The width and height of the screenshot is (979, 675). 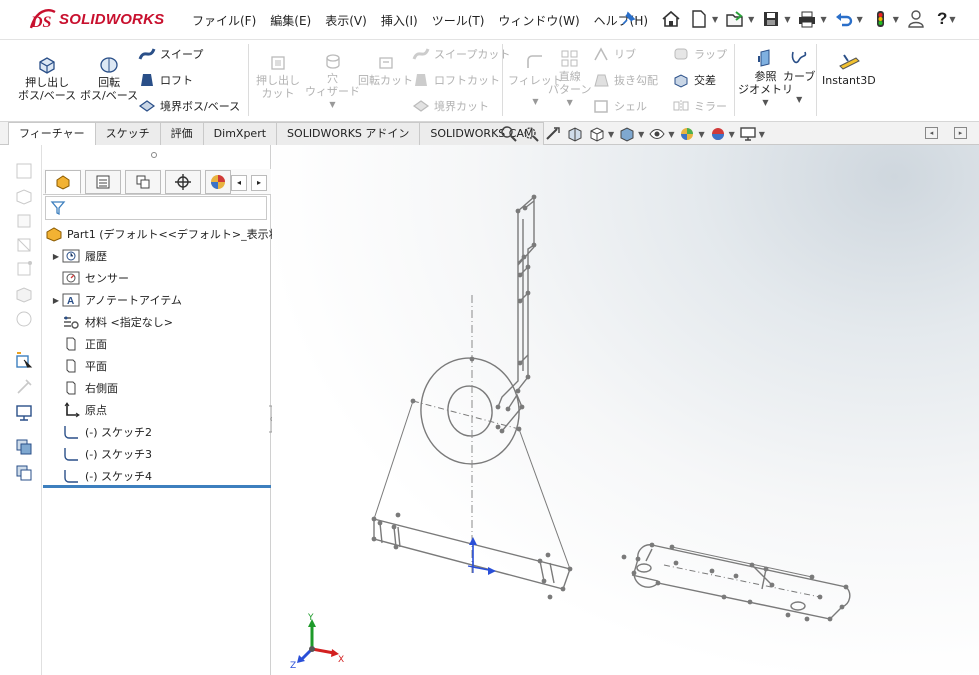 I want to click on extruded-boss-button: 押し出し ボス/ベース, so click(x=47, y=78).